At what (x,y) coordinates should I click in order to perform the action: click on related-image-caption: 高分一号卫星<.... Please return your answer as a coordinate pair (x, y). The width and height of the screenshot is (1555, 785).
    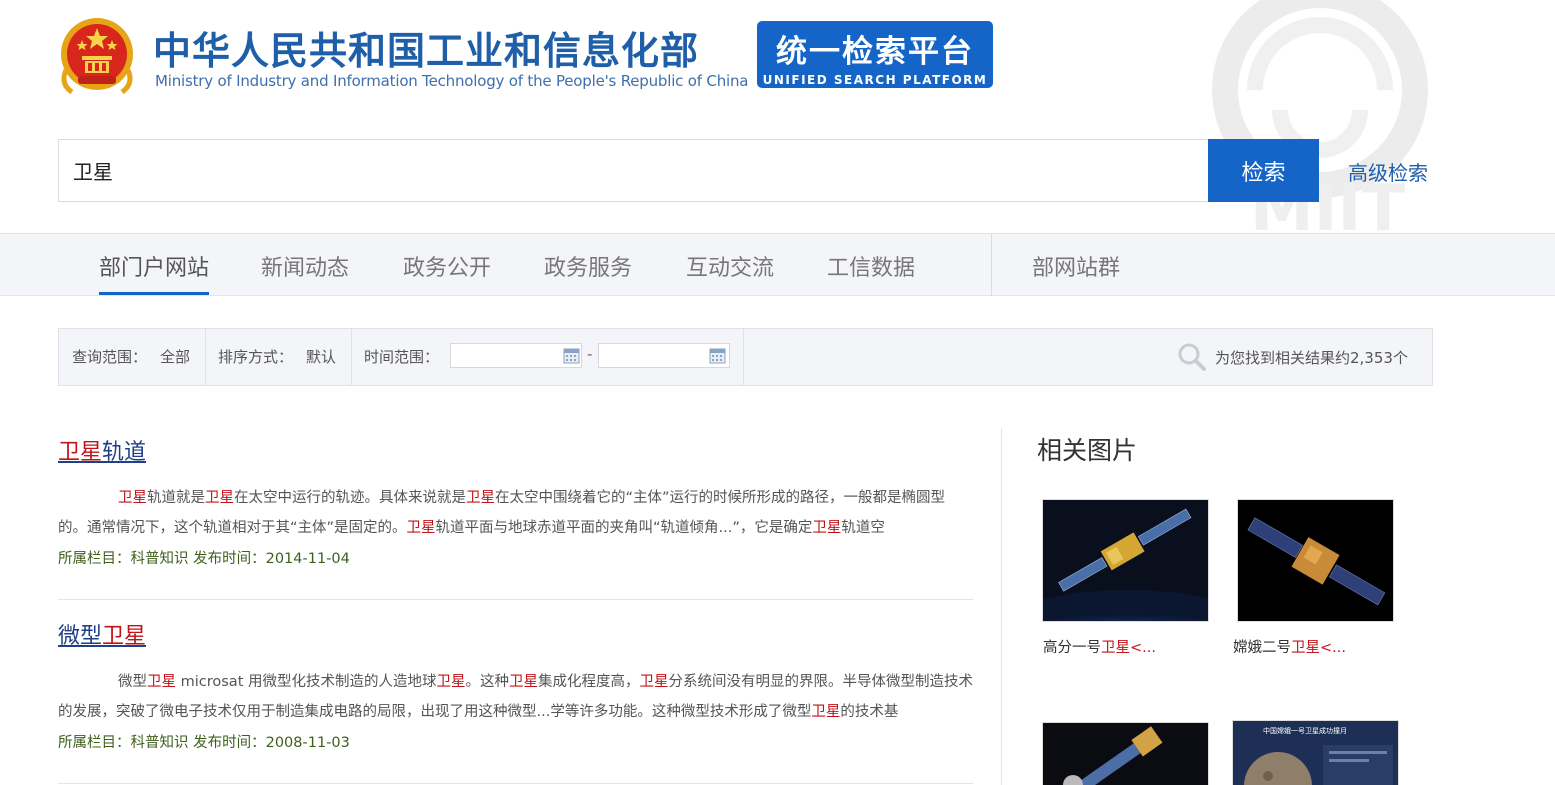
    Looking at the image, I should click on (1099, 646).